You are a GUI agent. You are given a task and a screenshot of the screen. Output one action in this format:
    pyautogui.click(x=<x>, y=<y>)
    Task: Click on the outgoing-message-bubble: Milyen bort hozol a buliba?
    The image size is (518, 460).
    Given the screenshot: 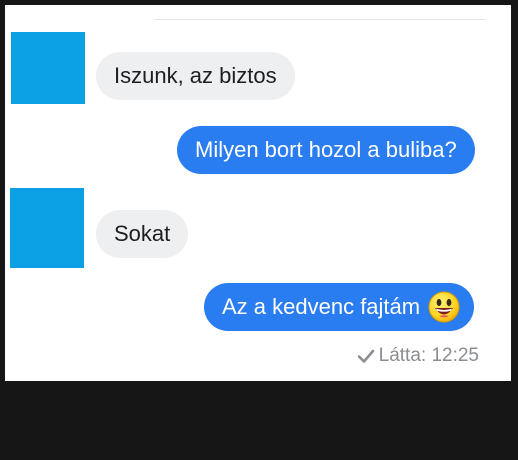 What is the action you would take?
    pyautogui.click(x=326, y=150)
    